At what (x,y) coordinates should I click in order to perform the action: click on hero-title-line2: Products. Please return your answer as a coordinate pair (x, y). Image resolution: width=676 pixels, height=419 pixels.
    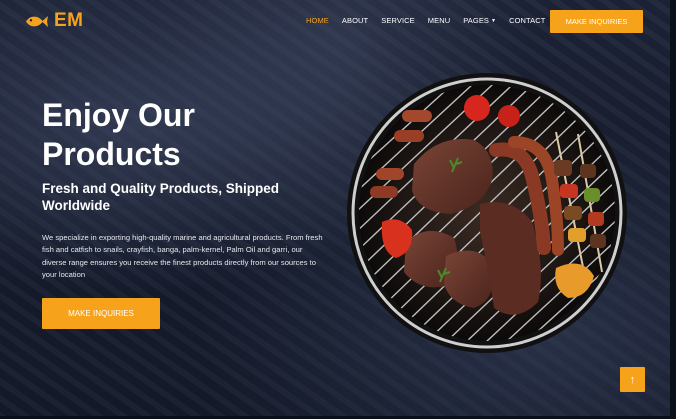
    Looking at the image, I should click on (111, 154).